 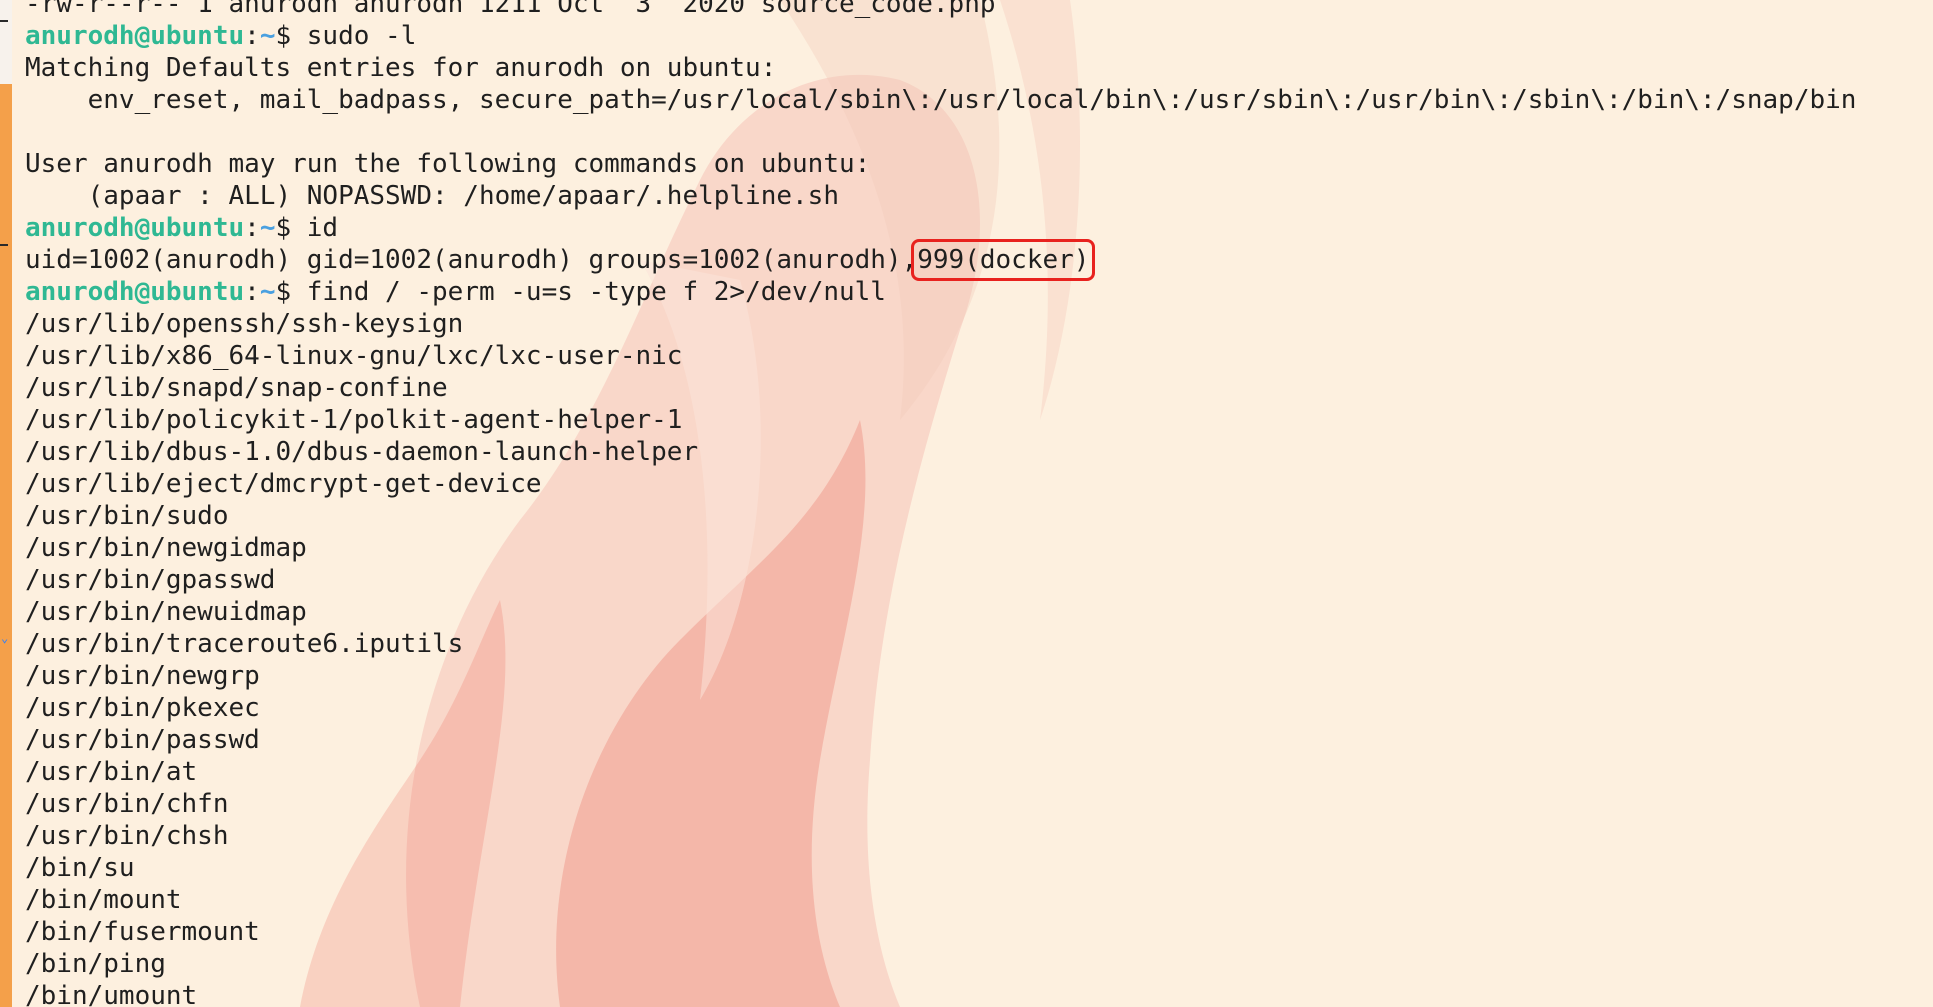 I want to click on output-line: /bin/su, so click(x=940, y=868).